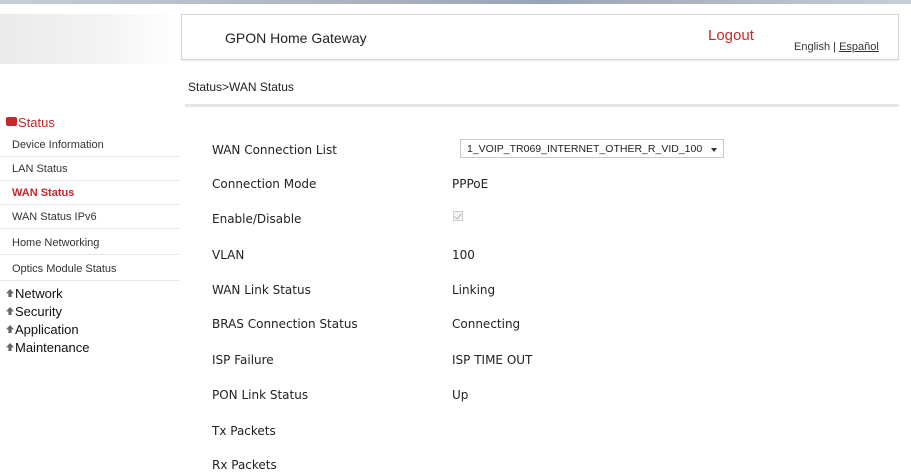 The image size is (911, 474). Describe the element at coordinates (455, 2) in the screenshot. I see `top-accent-line` at that location.